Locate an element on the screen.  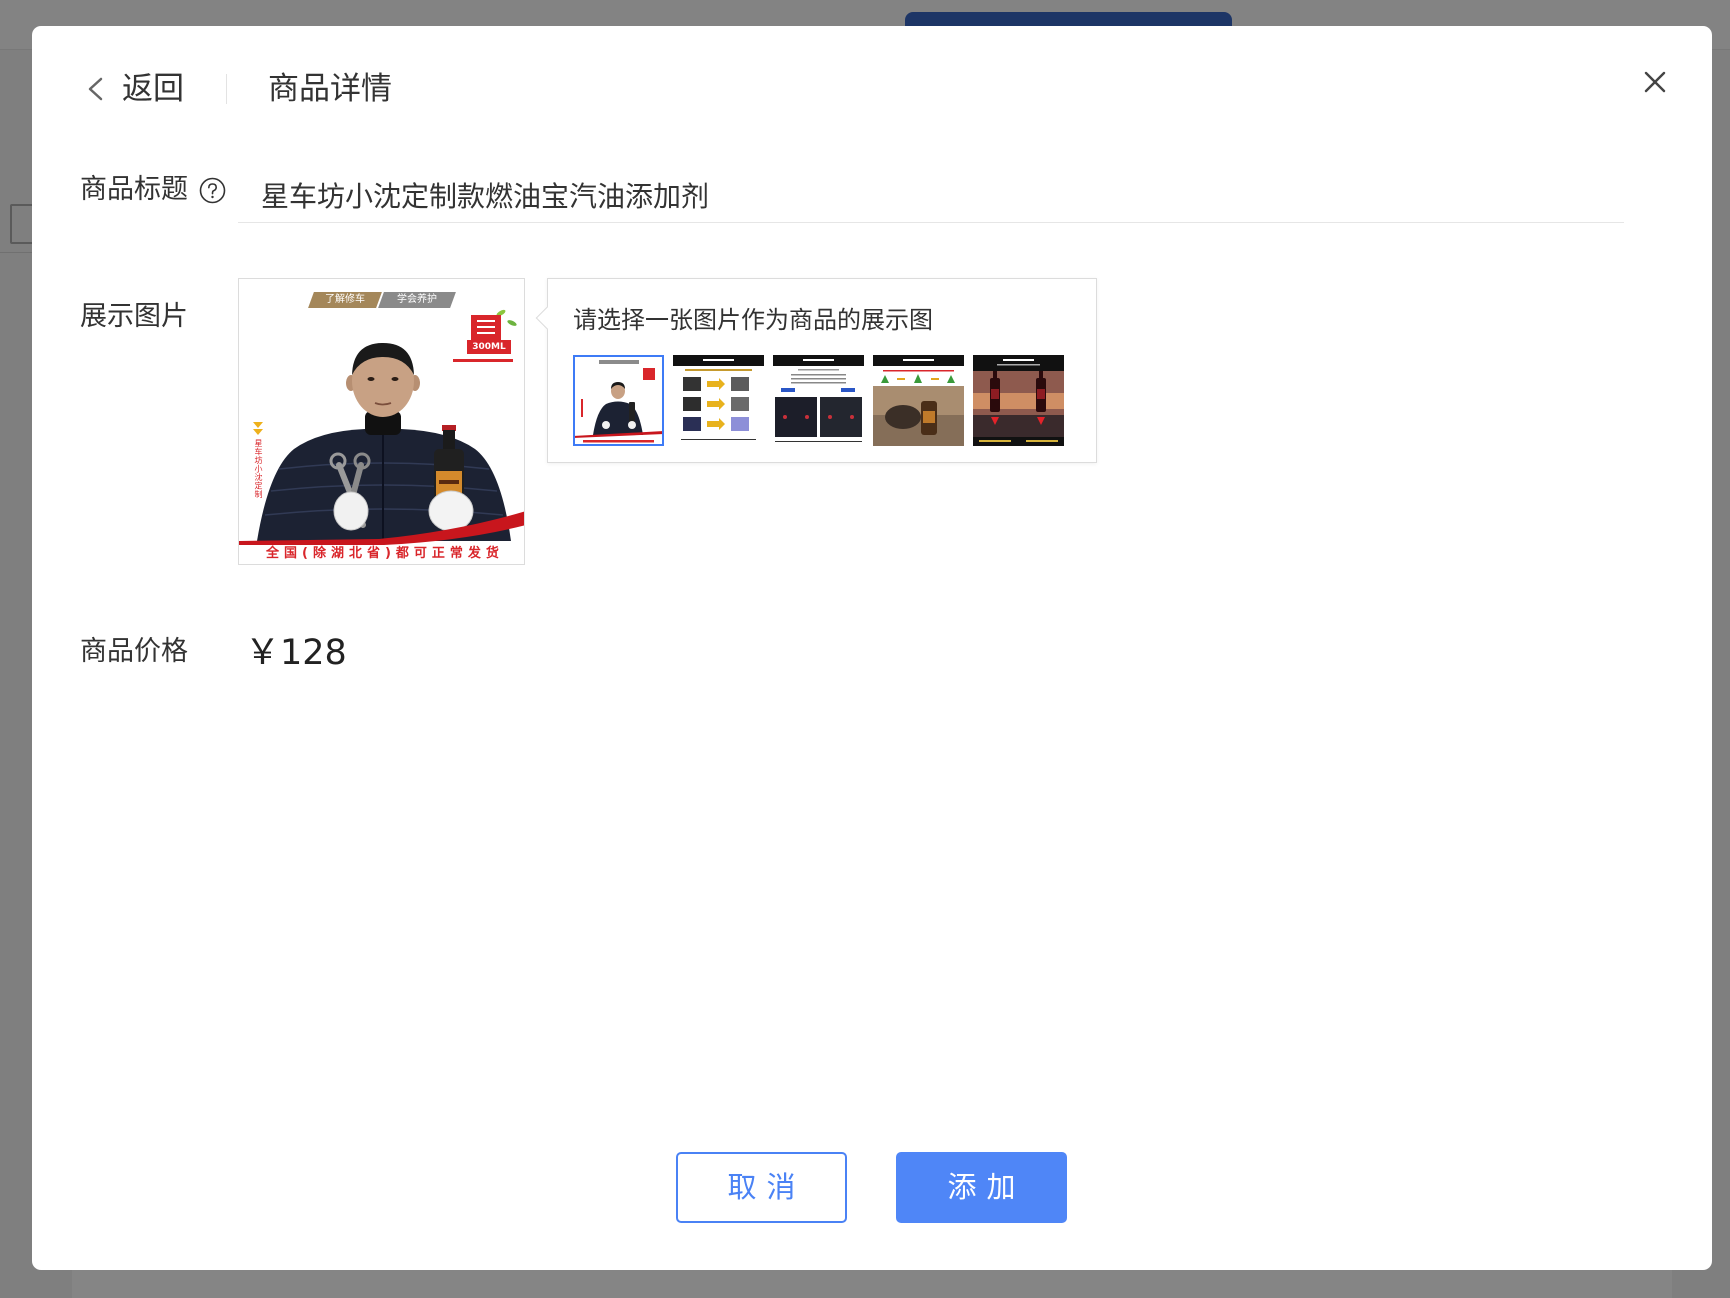
chevron-left-icon is located at coordinates (95, 89).